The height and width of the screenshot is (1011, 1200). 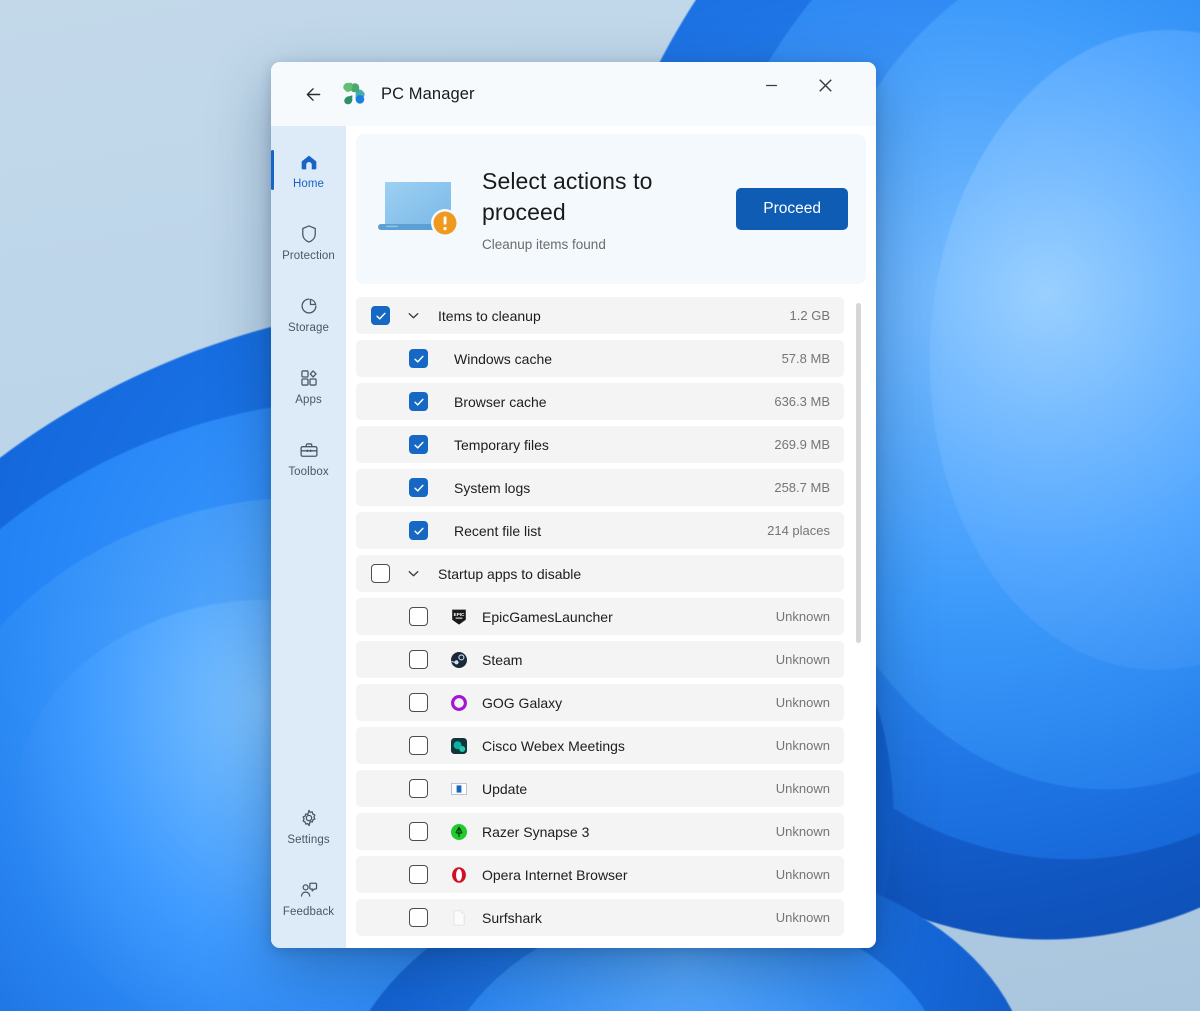 What do you see at coordinates (354, 93) in the screenshot?
I see `pc-manager-logo-icon` at bounding box center [354, 93].